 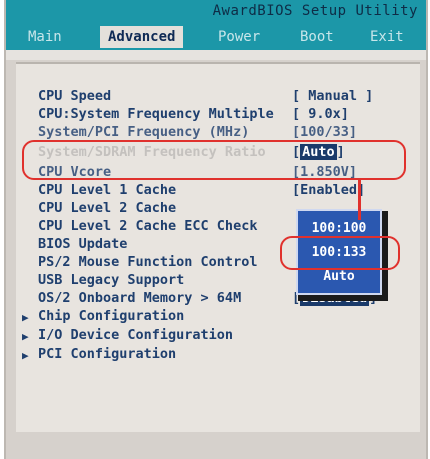 I want to click on callout-connector, so click(x=359, y=200).